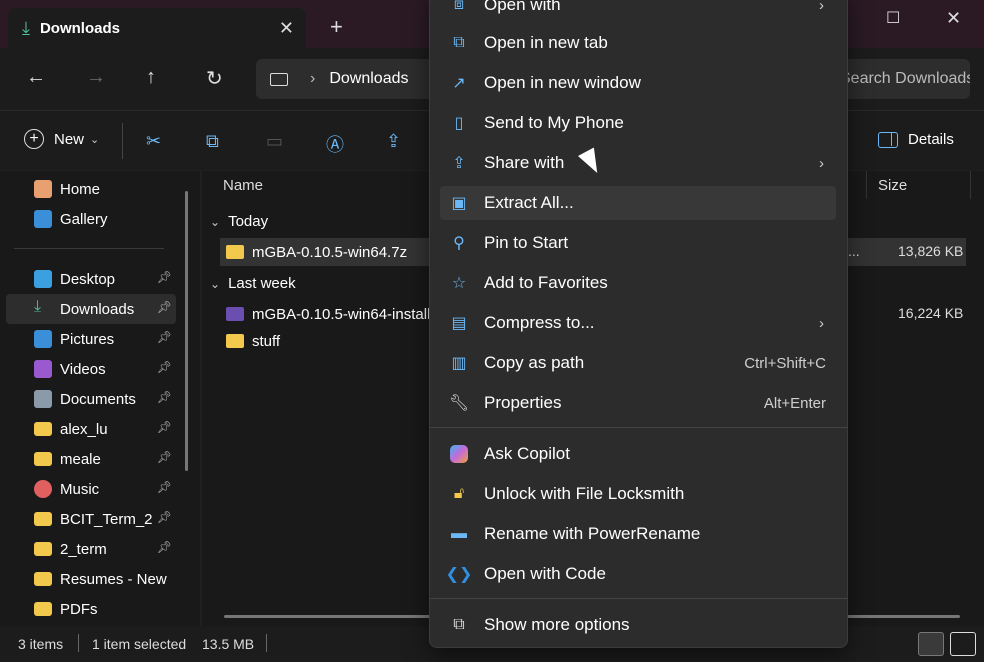  What do you see at coordinates (335, 144) in the screenshot?
I see `rename-icon: Ⓐ` at bounding box center [335, 144].